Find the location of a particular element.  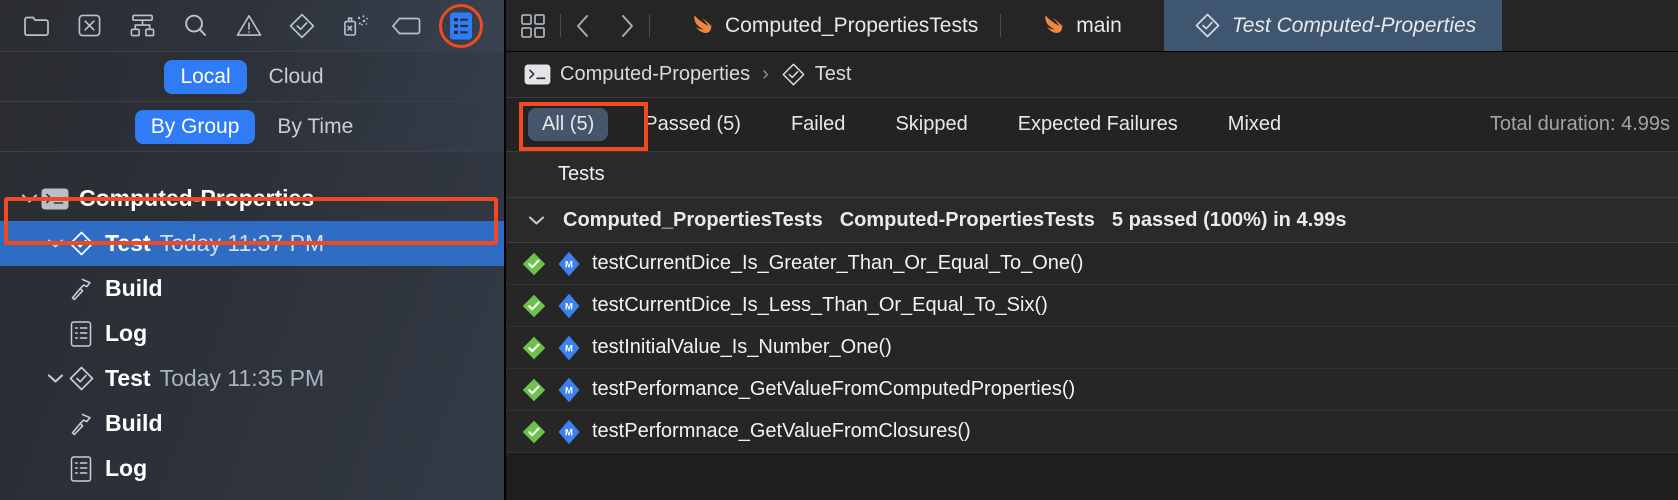

folder-icon is located at coordinates (36, 26).